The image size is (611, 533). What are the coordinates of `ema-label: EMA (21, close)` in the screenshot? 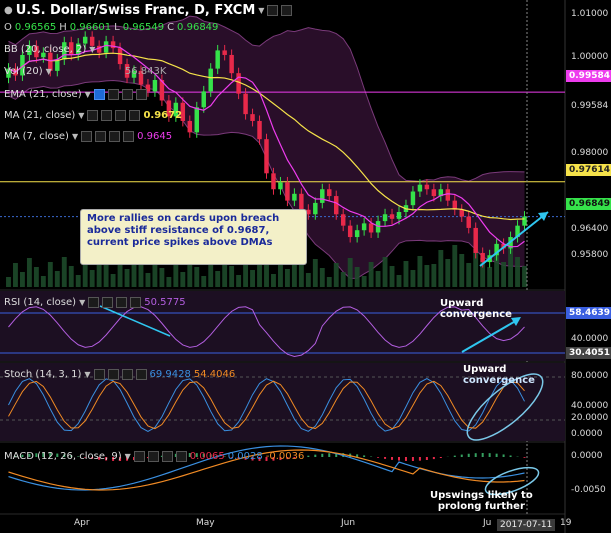 It's located at (43, 94).